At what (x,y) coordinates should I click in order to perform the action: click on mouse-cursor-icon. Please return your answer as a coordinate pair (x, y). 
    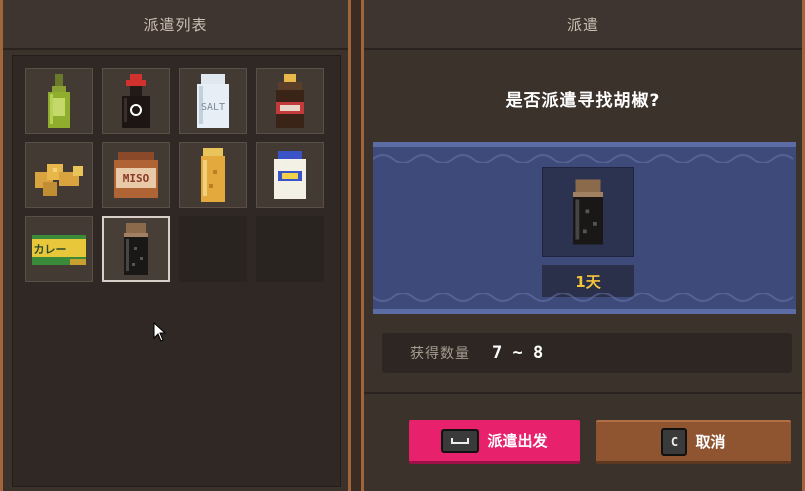
    Looking at the image, I should click on (160, 332).